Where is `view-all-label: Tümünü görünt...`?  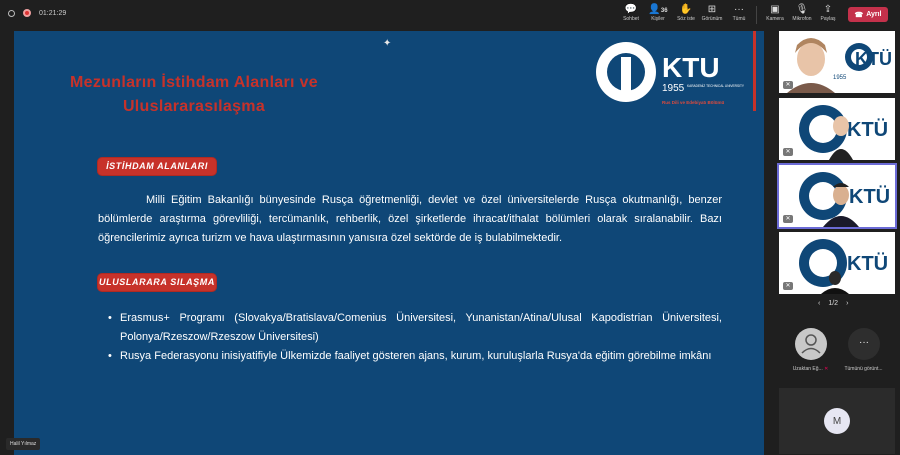 view-all-label: Tümünü görünt... is located at coordinates (863, 369).